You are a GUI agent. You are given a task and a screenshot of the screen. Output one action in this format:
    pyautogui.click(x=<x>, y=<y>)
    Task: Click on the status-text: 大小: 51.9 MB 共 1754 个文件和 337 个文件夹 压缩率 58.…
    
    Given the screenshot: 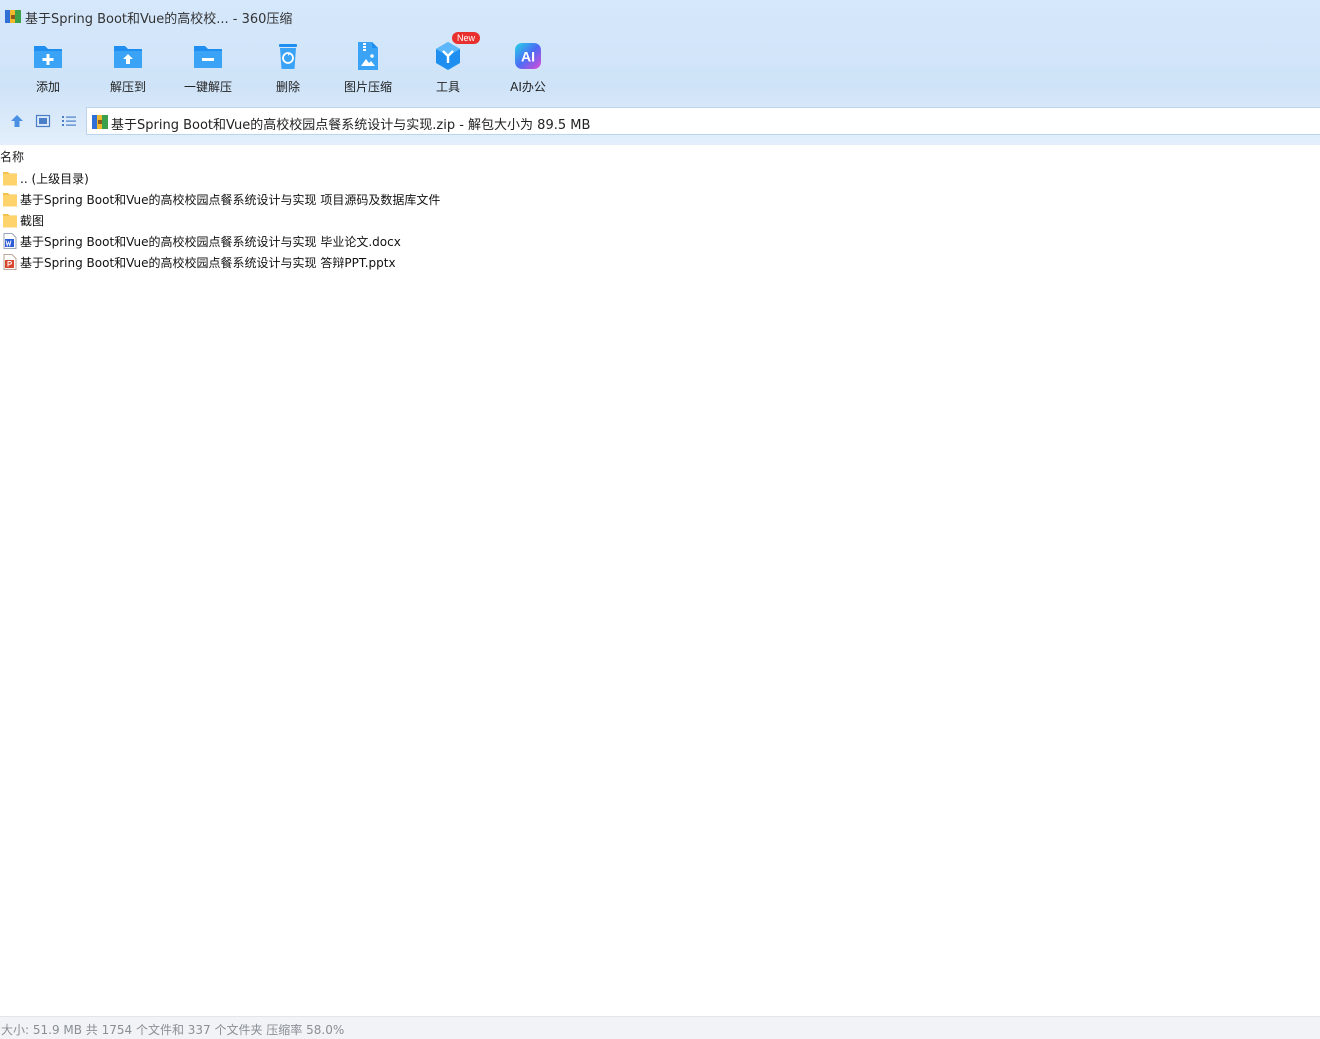 What is the action you would take?
    pyautogui.click(x=173, y=1030)
    